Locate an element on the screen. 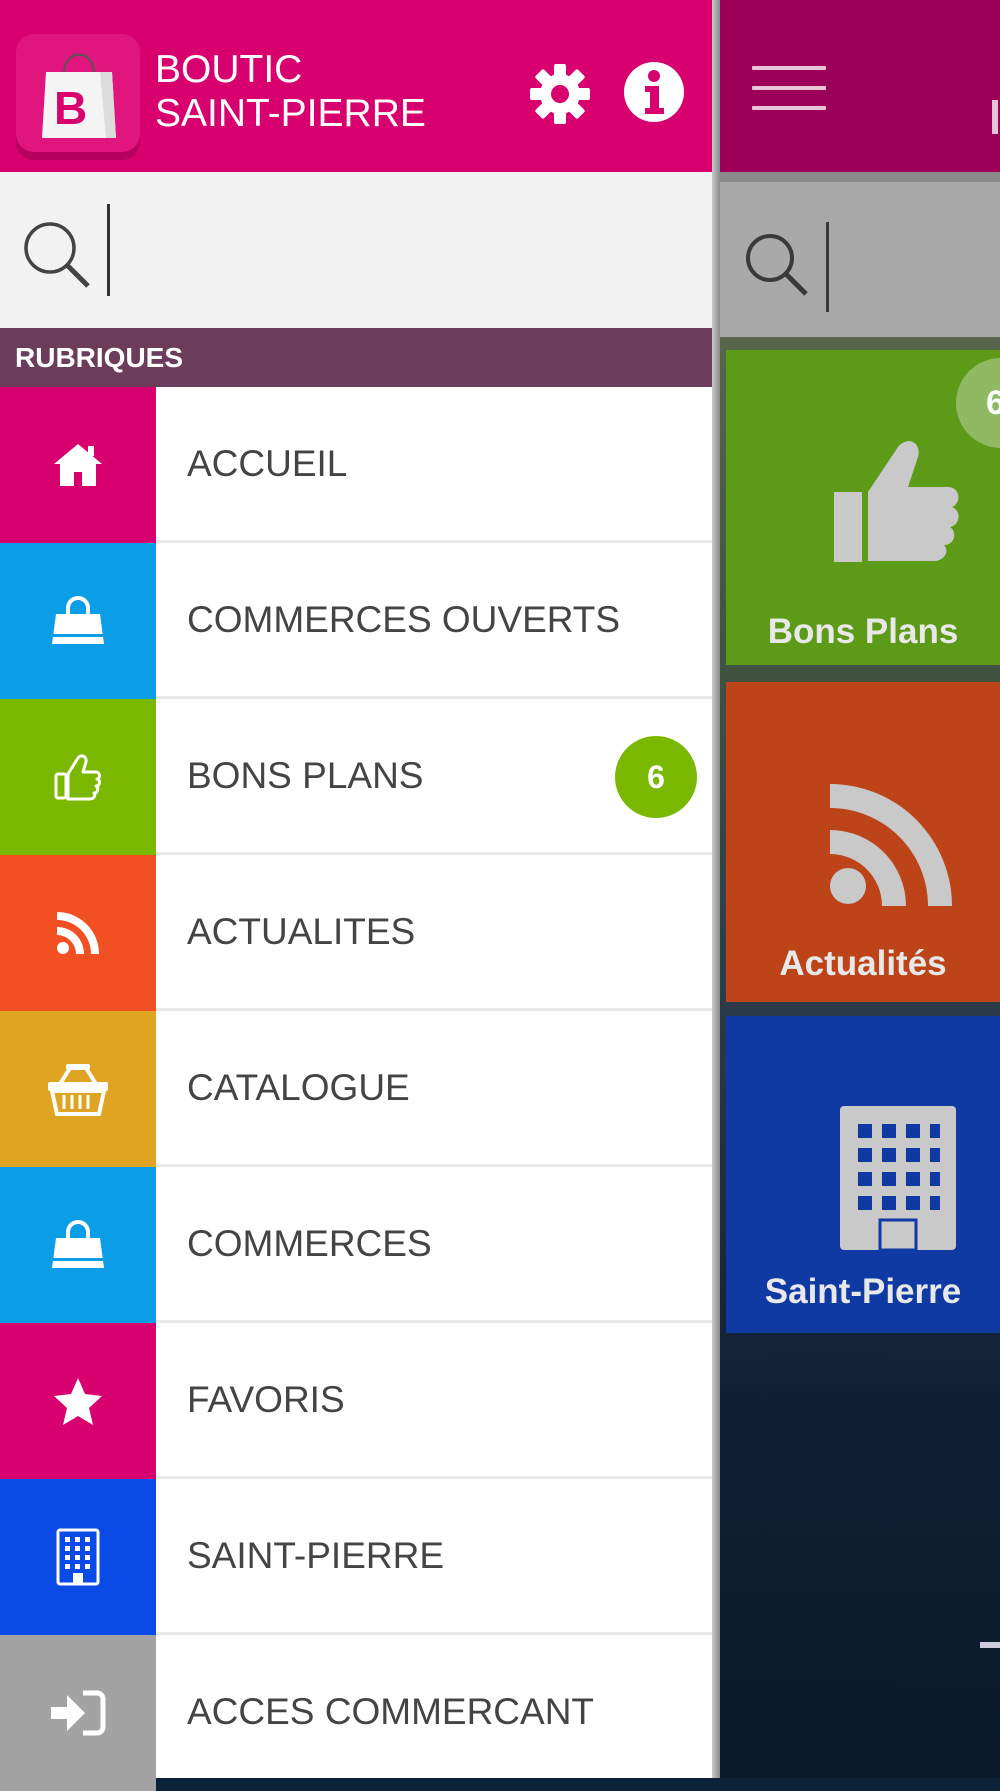 The height and width of the screenshot is (1791, 1000). menu-item-commerces: COMMERCES is located at coordinates (356, 1245).